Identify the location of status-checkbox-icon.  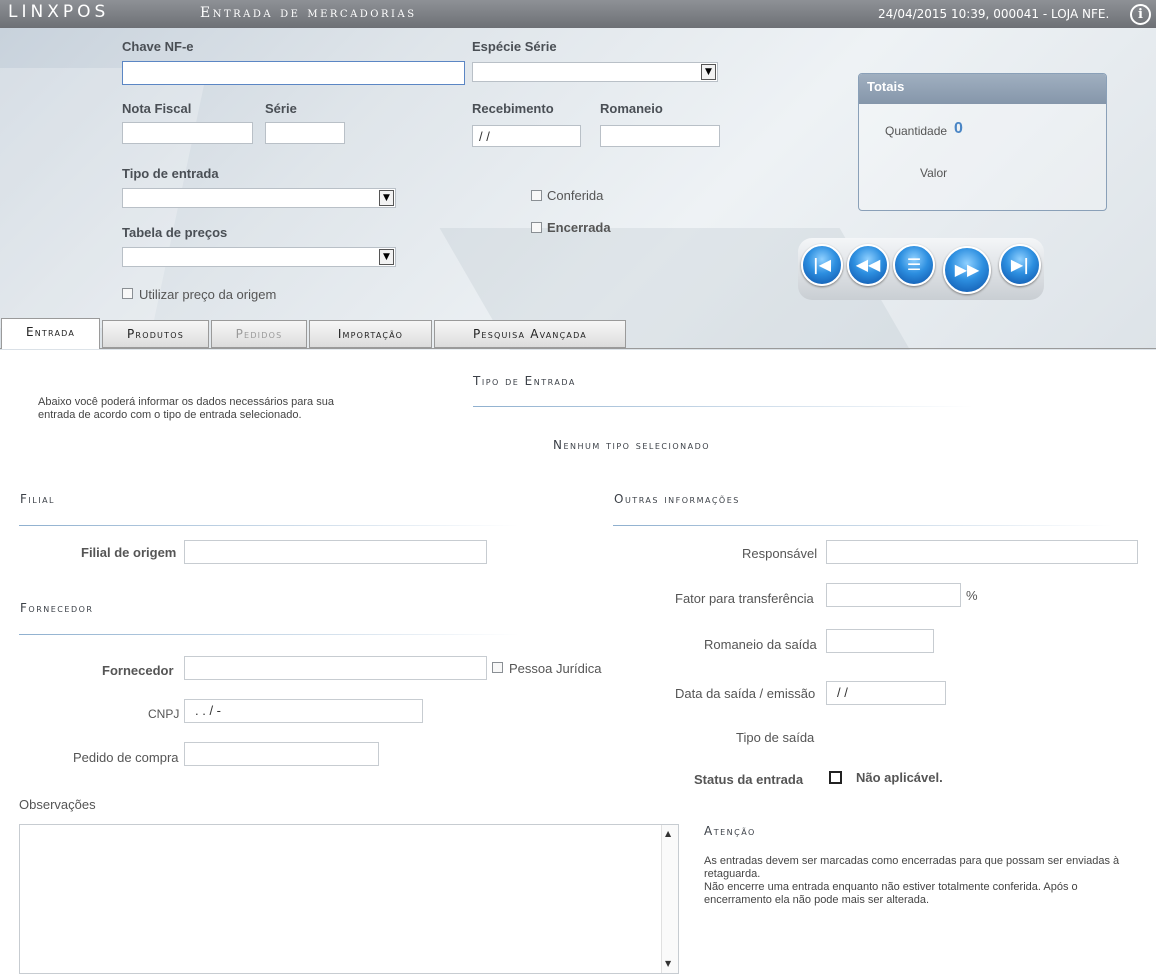
(835, 777).